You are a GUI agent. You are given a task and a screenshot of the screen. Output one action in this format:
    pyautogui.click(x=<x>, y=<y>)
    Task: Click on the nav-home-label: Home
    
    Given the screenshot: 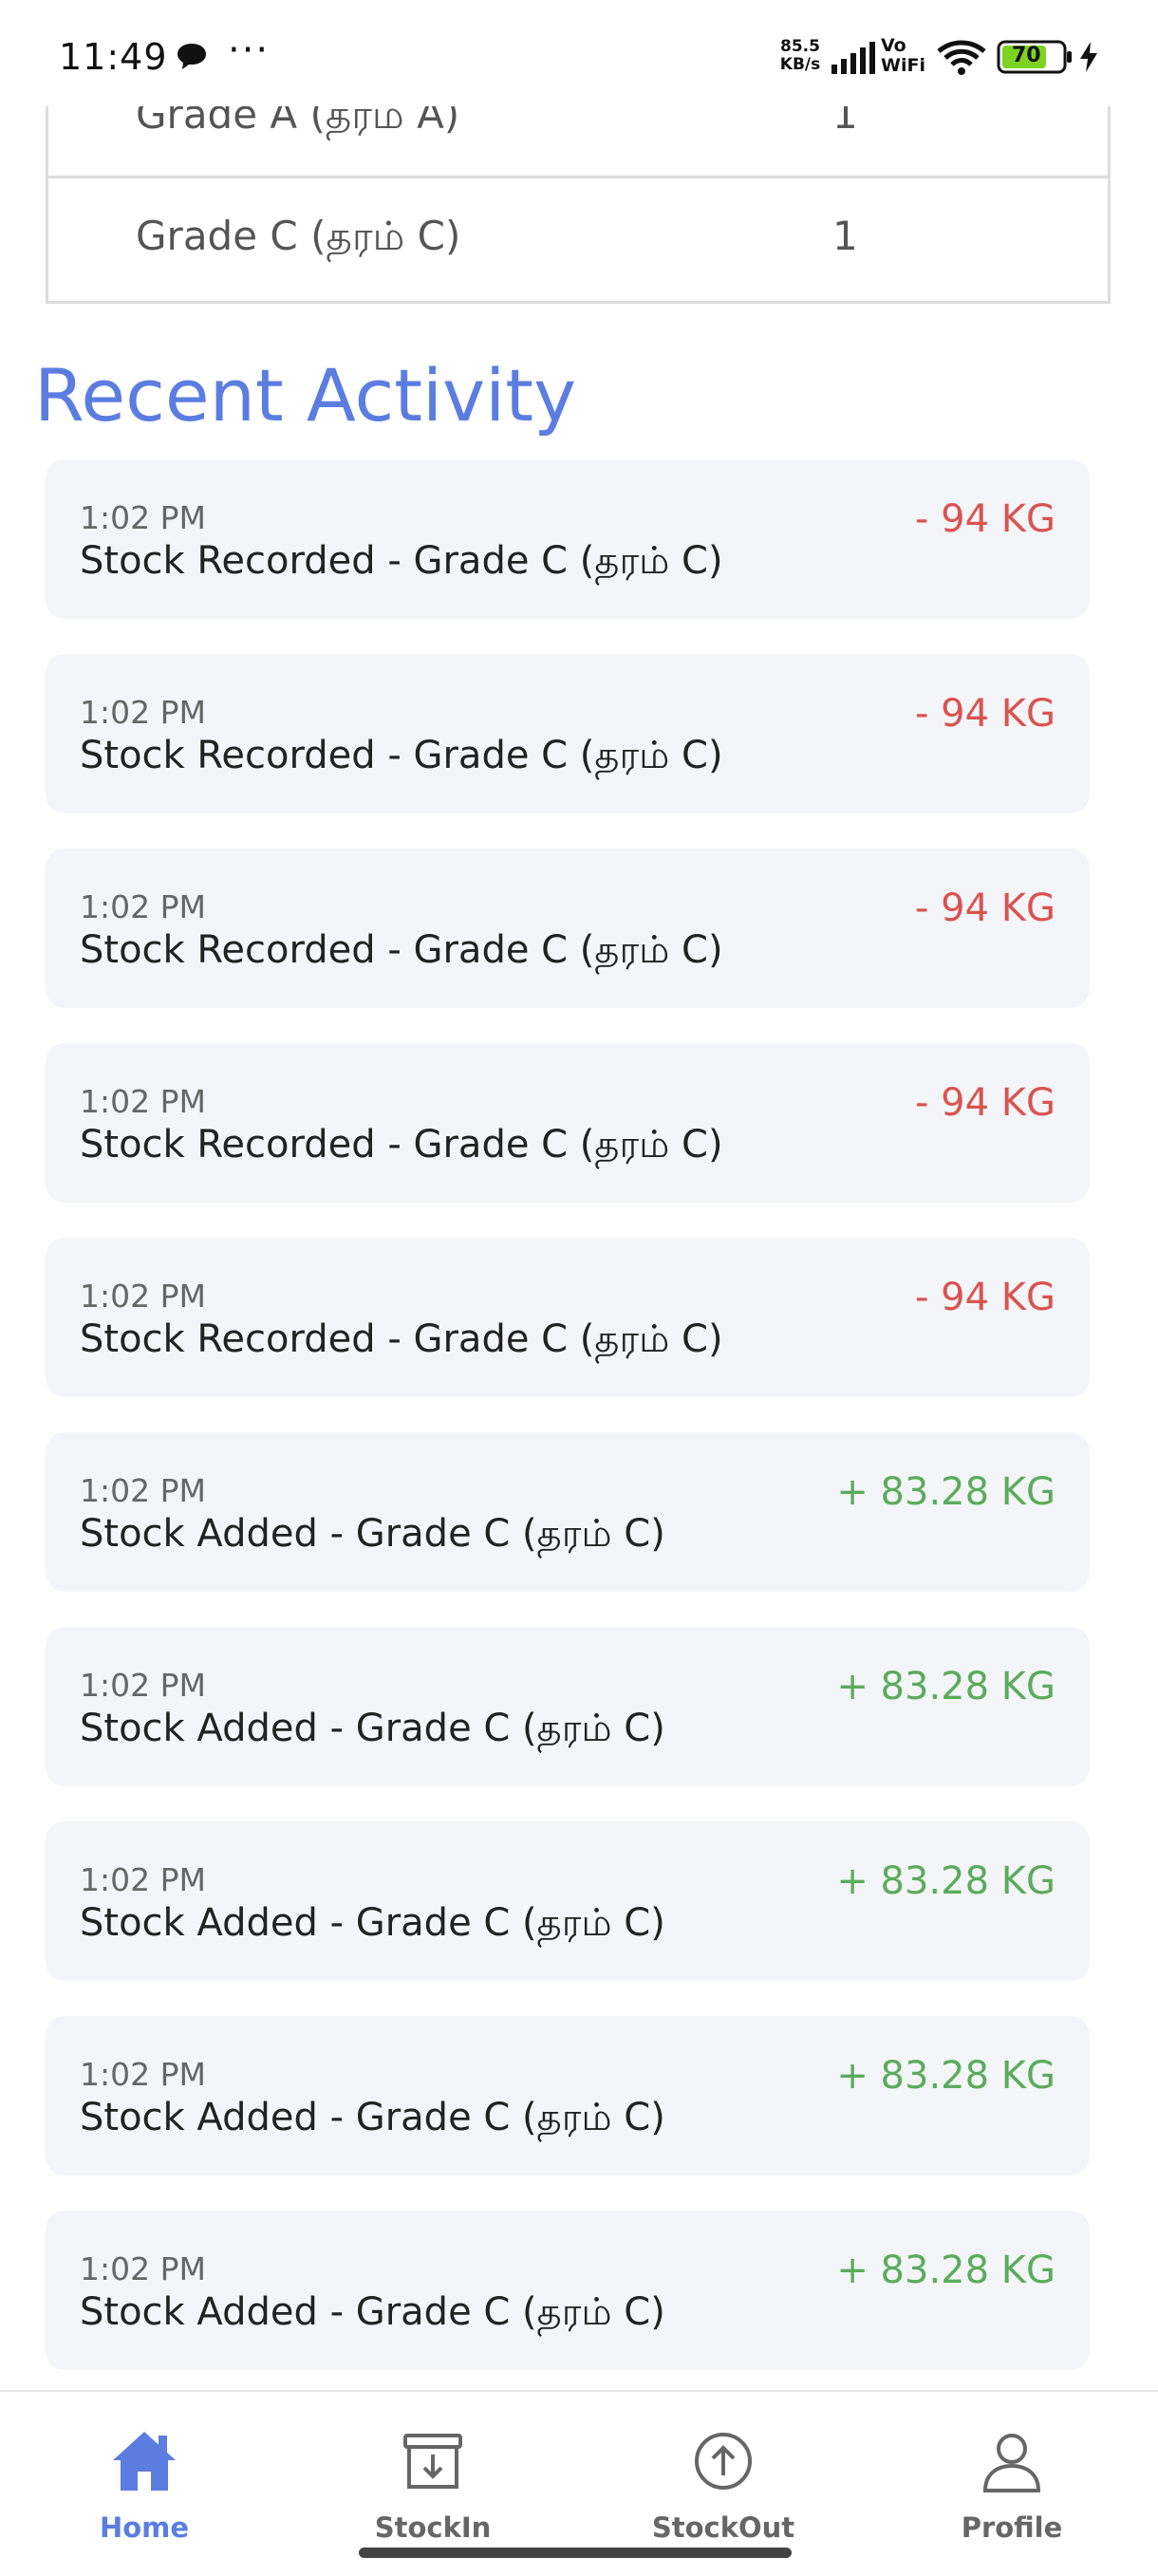 What is the action you would take?
    pyautogui.click(x=144, y=2527)
    